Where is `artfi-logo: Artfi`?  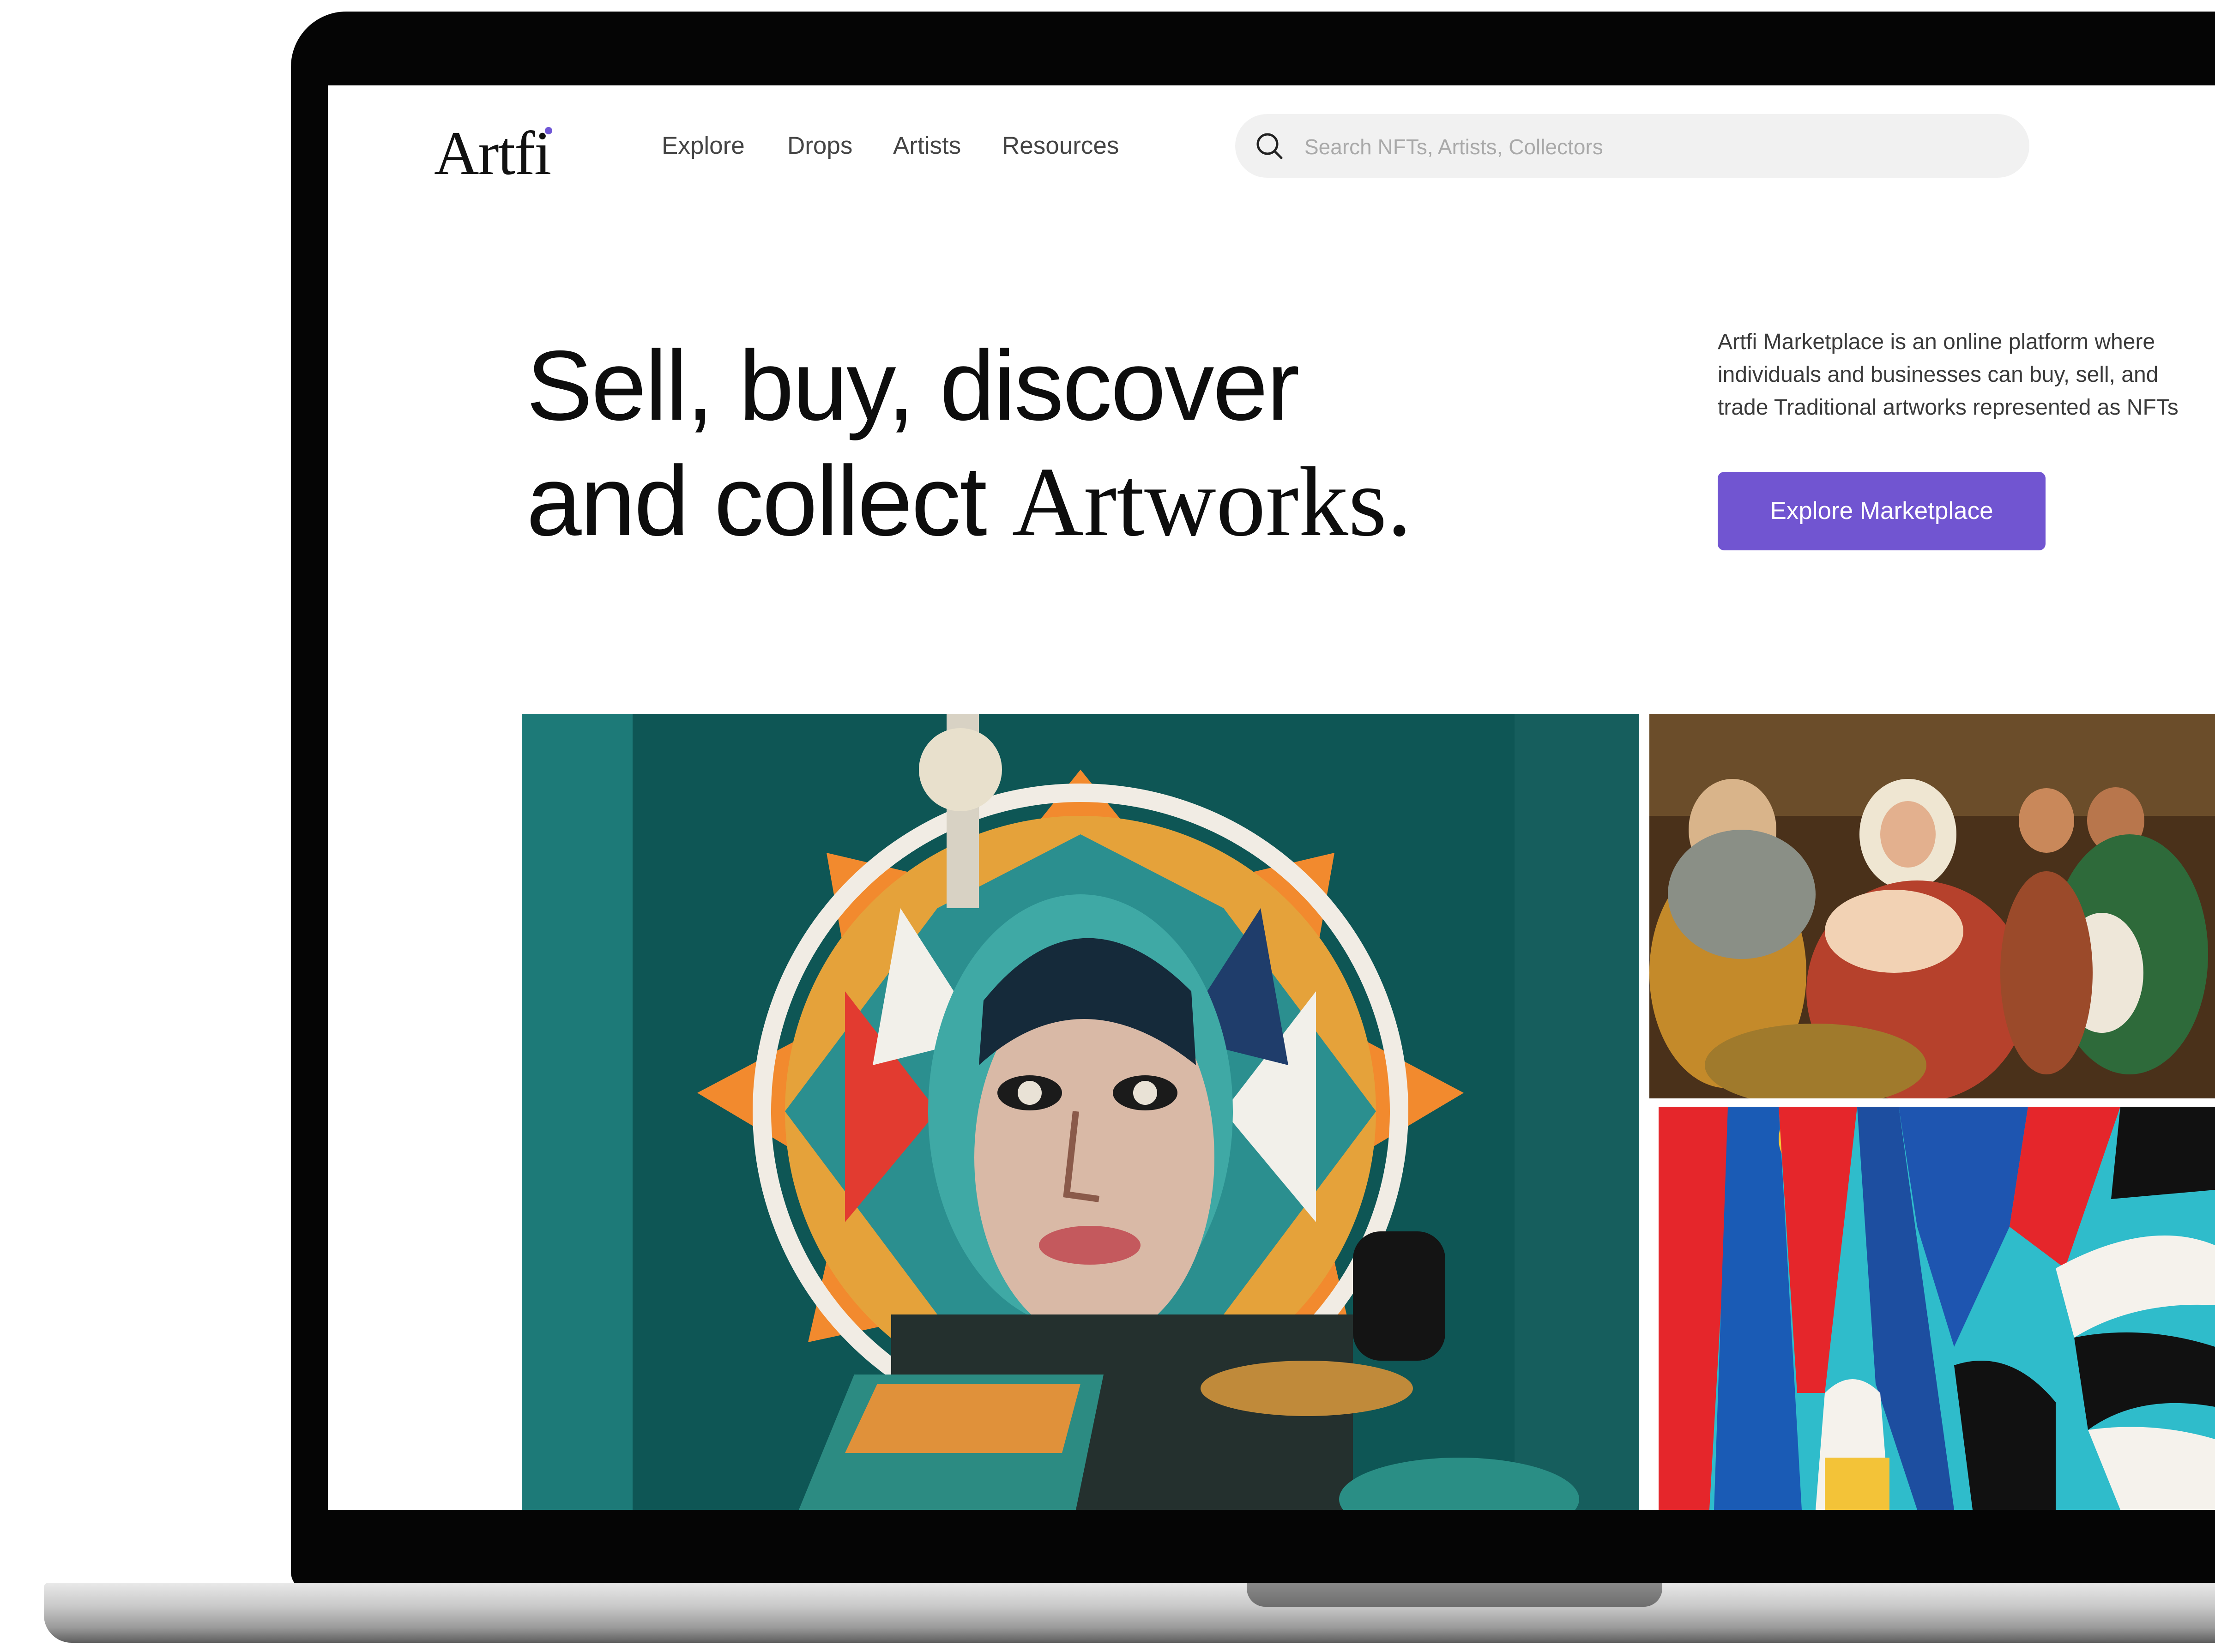 artfi-logo: Artfi is located at coordinates (492, 153).